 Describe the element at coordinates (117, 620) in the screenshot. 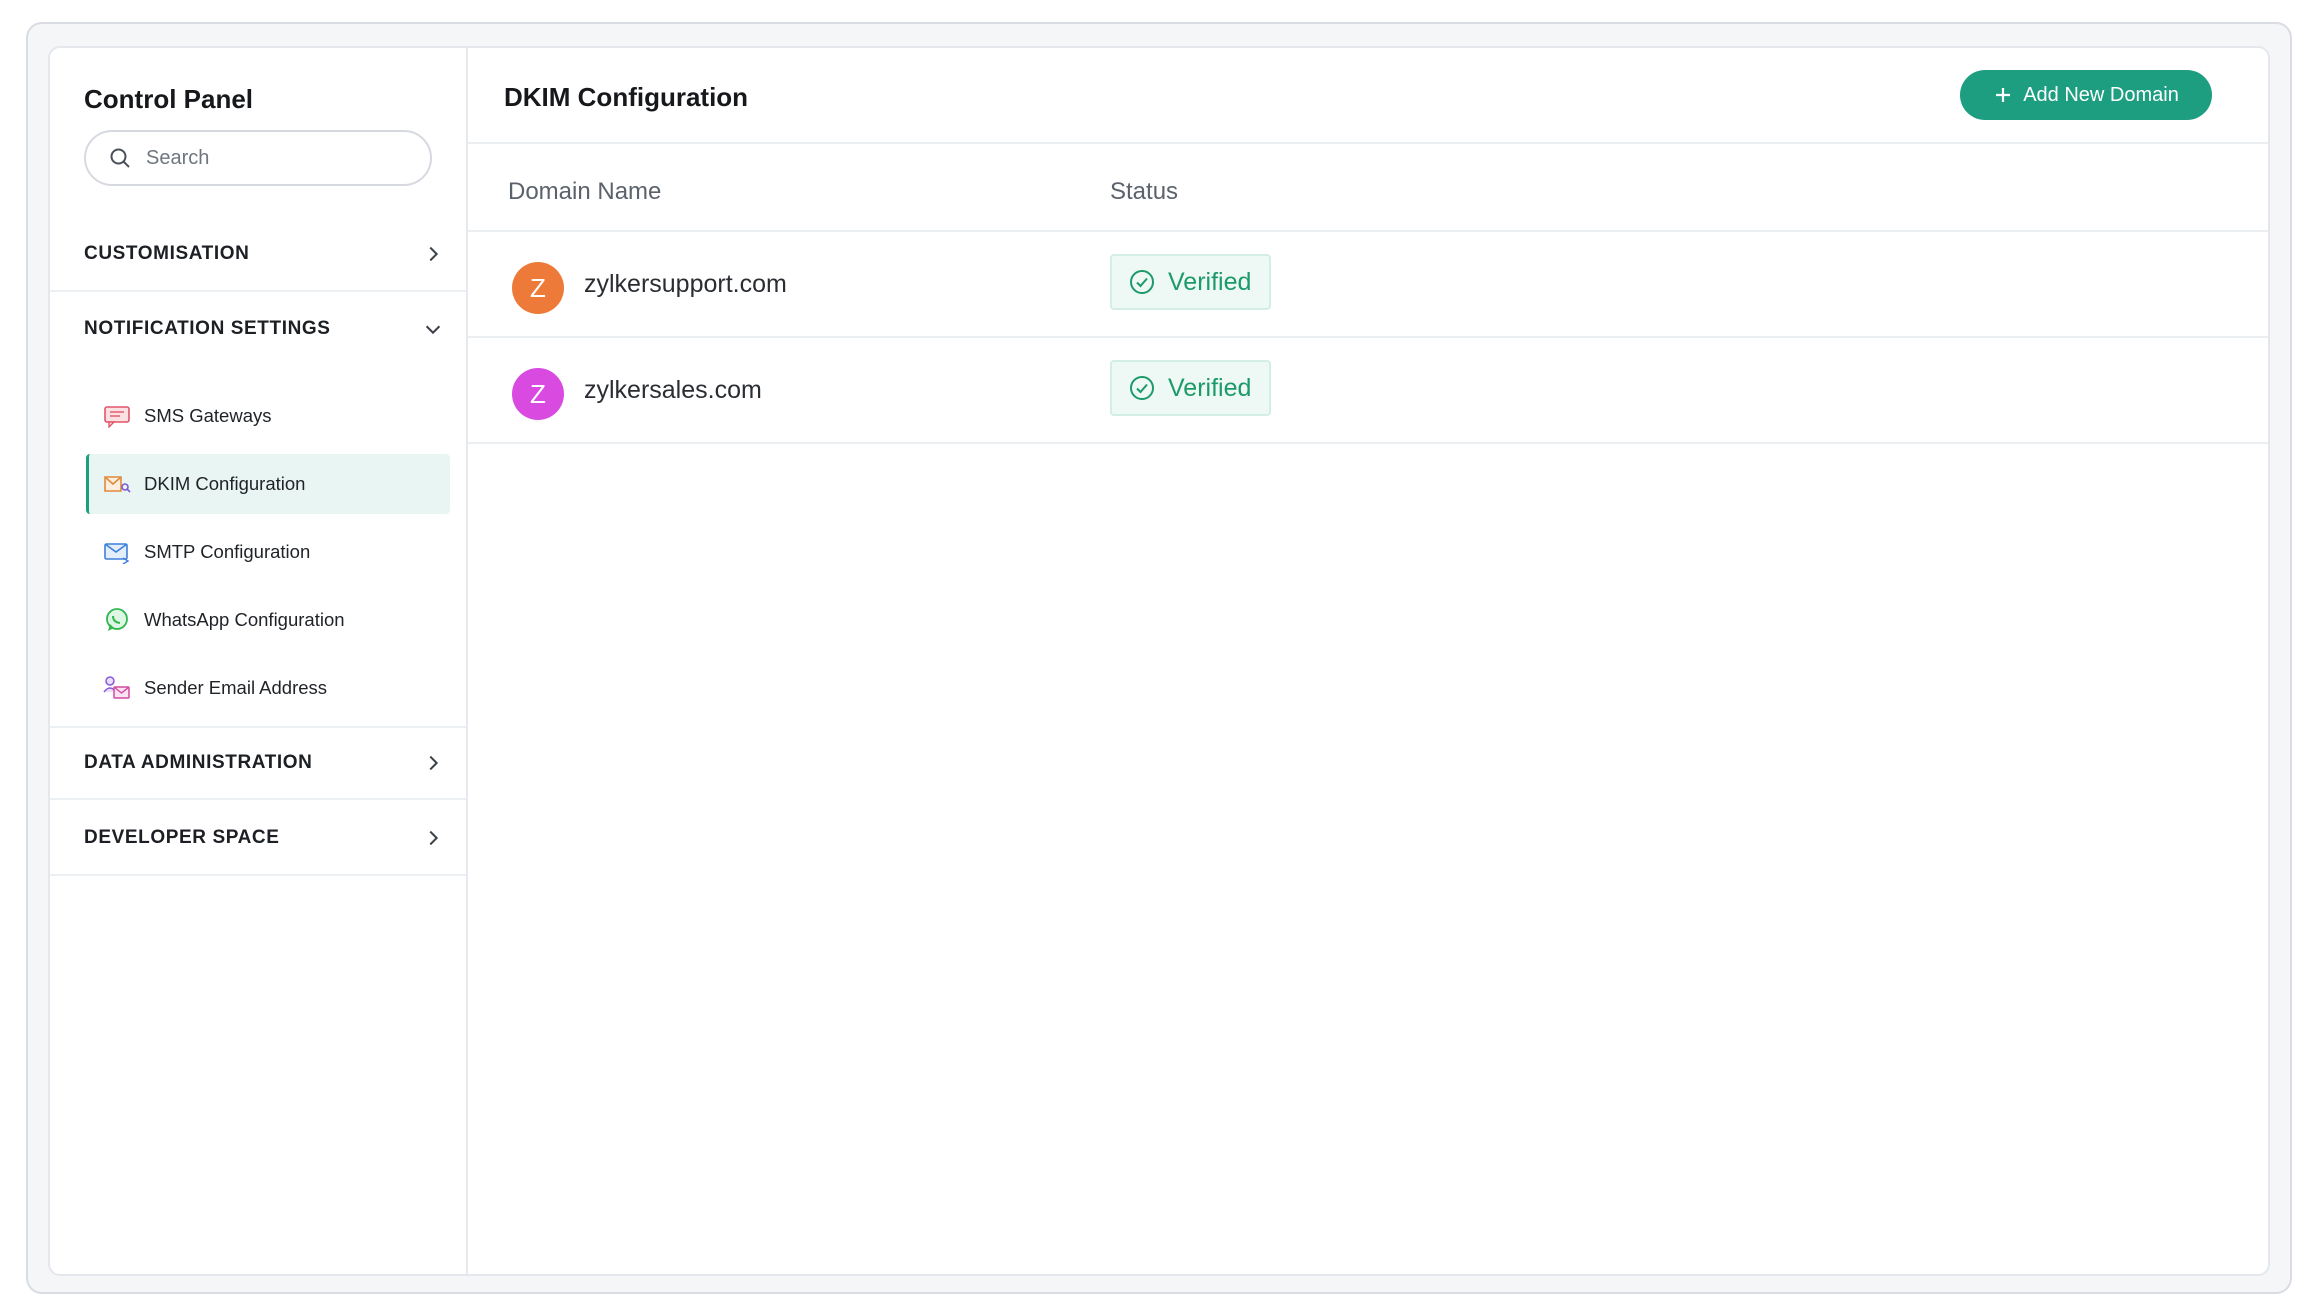

I see `whatsapp-icon` at that location.